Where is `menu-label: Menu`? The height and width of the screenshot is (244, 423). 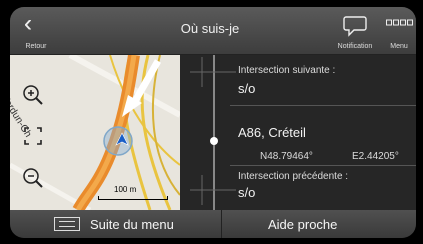
menu-label: Menu is located at coordinates (399, 46).